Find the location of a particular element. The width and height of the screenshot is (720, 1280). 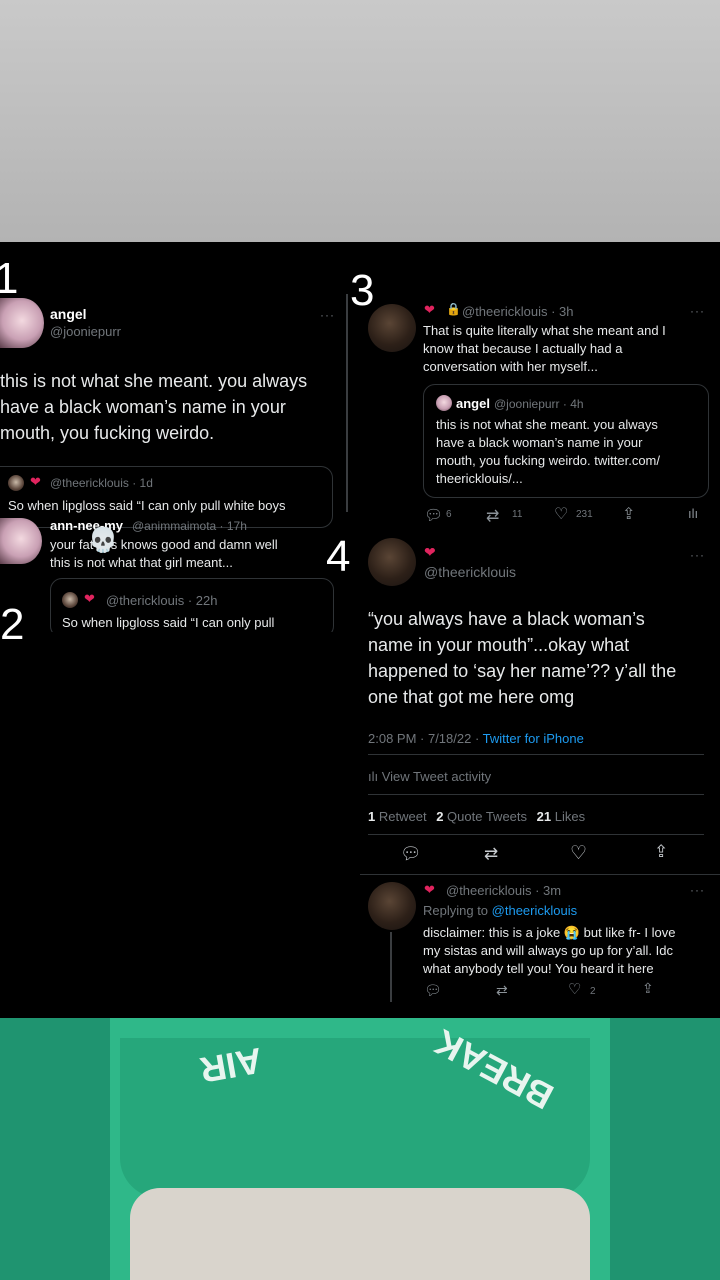

reply-count: 6 is located at coordinates (449, 514).